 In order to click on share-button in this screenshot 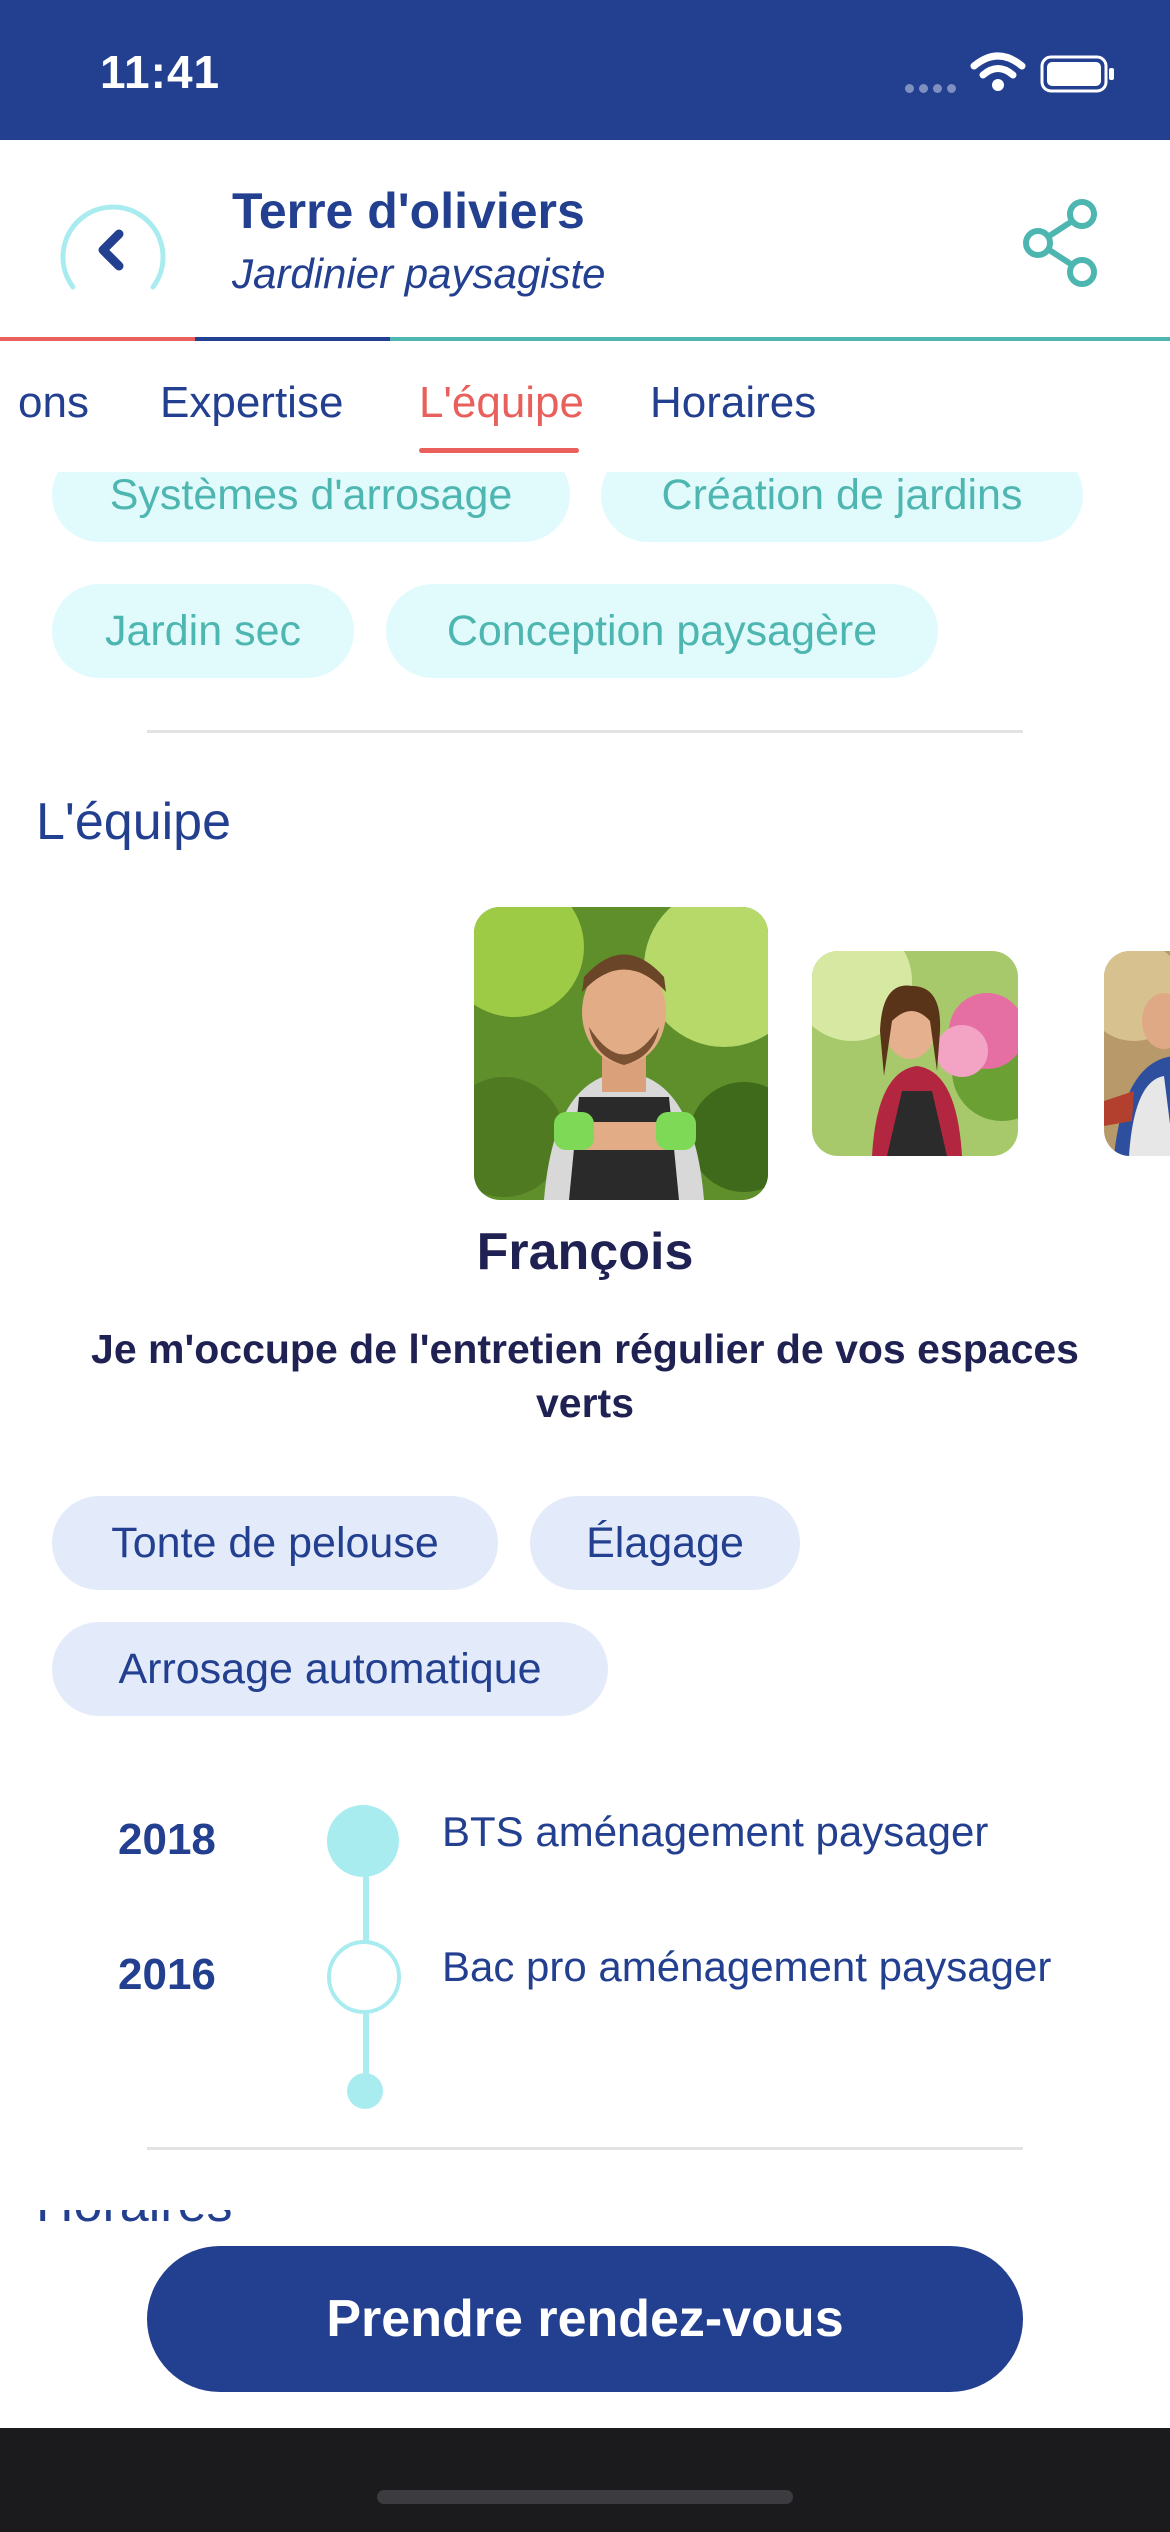, I will do `click(1061, 243)`.